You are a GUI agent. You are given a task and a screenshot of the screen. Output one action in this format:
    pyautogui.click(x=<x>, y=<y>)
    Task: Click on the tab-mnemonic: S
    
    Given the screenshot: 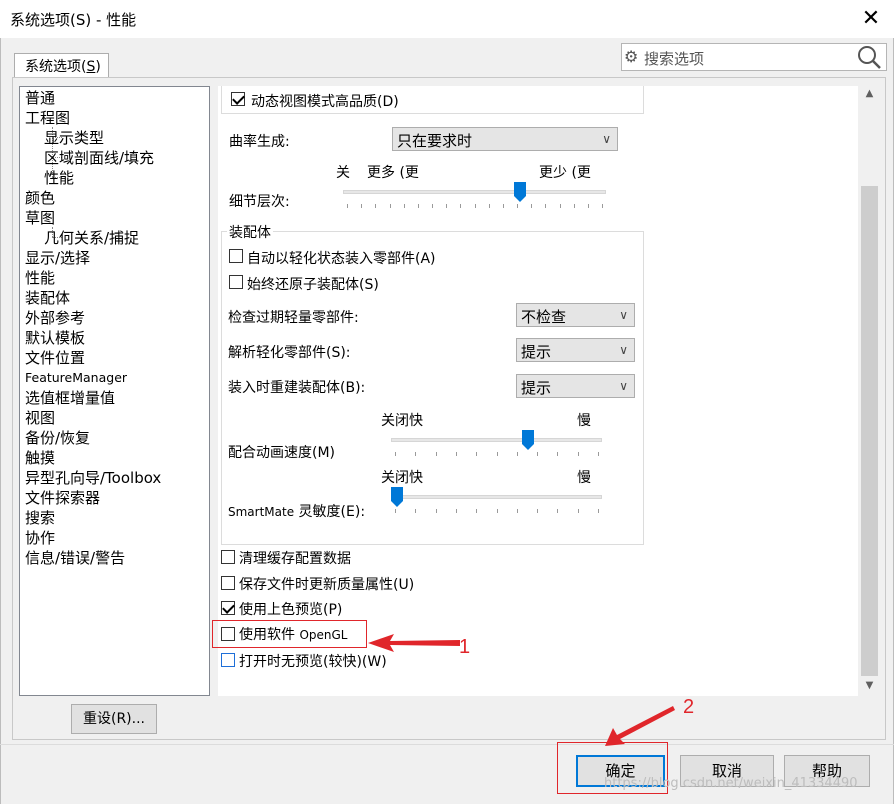 What is the action you would take?
    pyautogui.click(x=91, y=67)
    